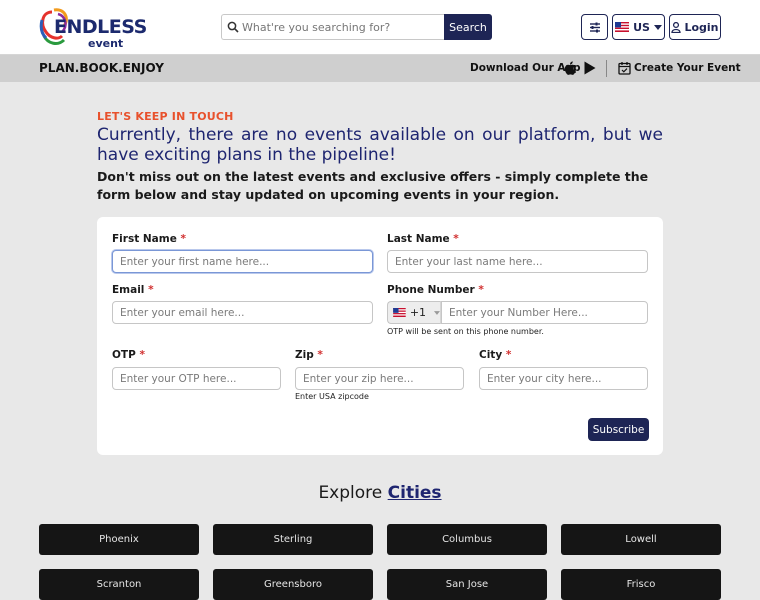 Image resolution: width=760 pixels, height=600 pixels. What do you see at coordinates (101, 68) in the screenshot?
I see `tagline: PLAN.BOOK.ENJOY` at bounding box center [101, 68].